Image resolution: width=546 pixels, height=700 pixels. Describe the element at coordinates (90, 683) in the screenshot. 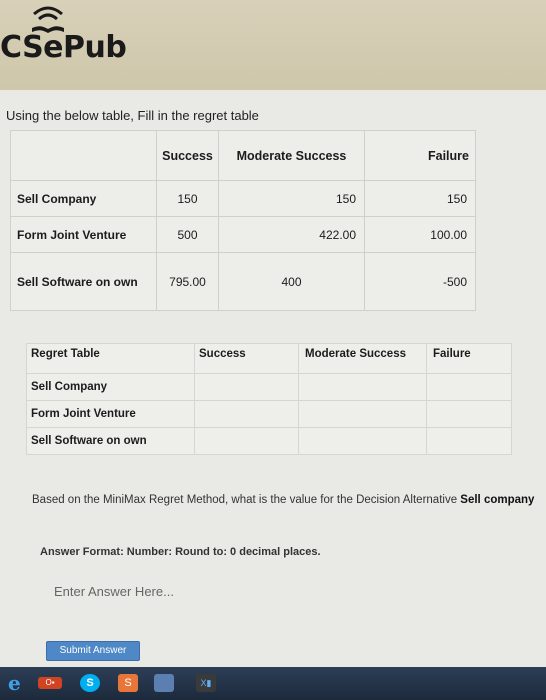

I see `skype-icon: S` at that location.